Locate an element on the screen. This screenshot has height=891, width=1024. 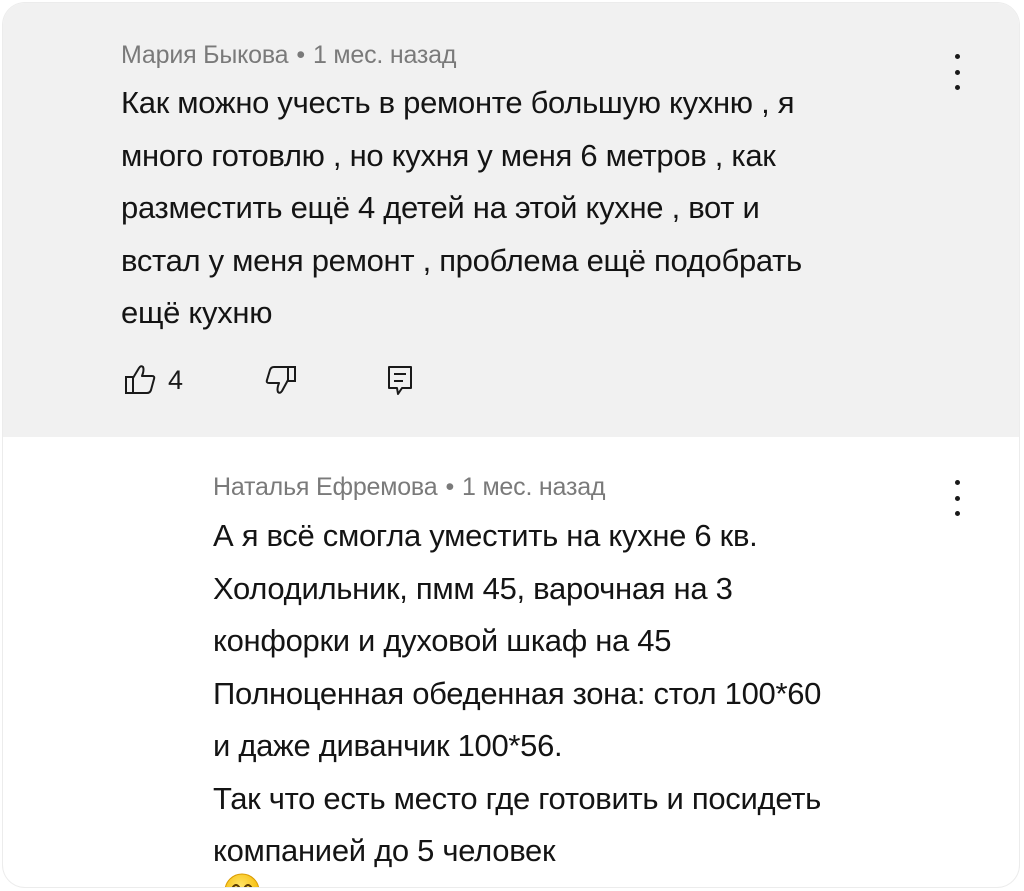
reply-comment-meta: Наталья Ефремова • 1 мес. назад is located at coordinates (409, 487).